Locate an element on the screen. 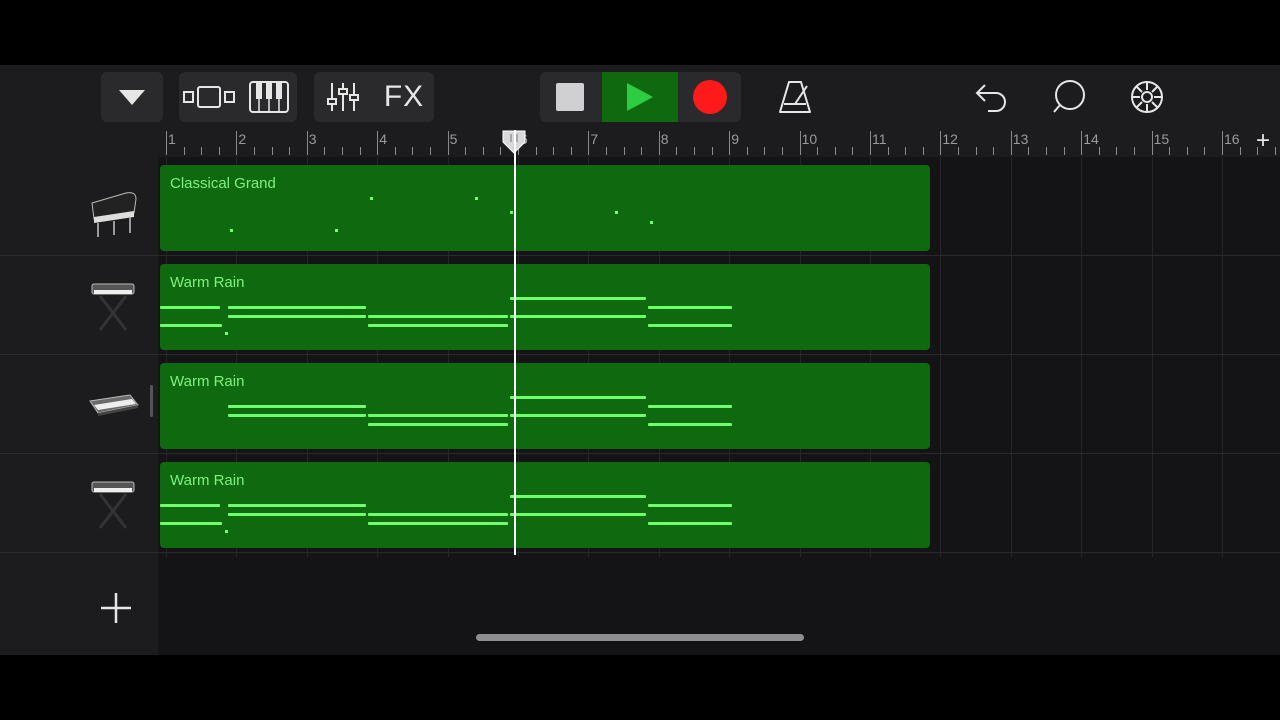  plus-icon is located at coordinates (116, 608).